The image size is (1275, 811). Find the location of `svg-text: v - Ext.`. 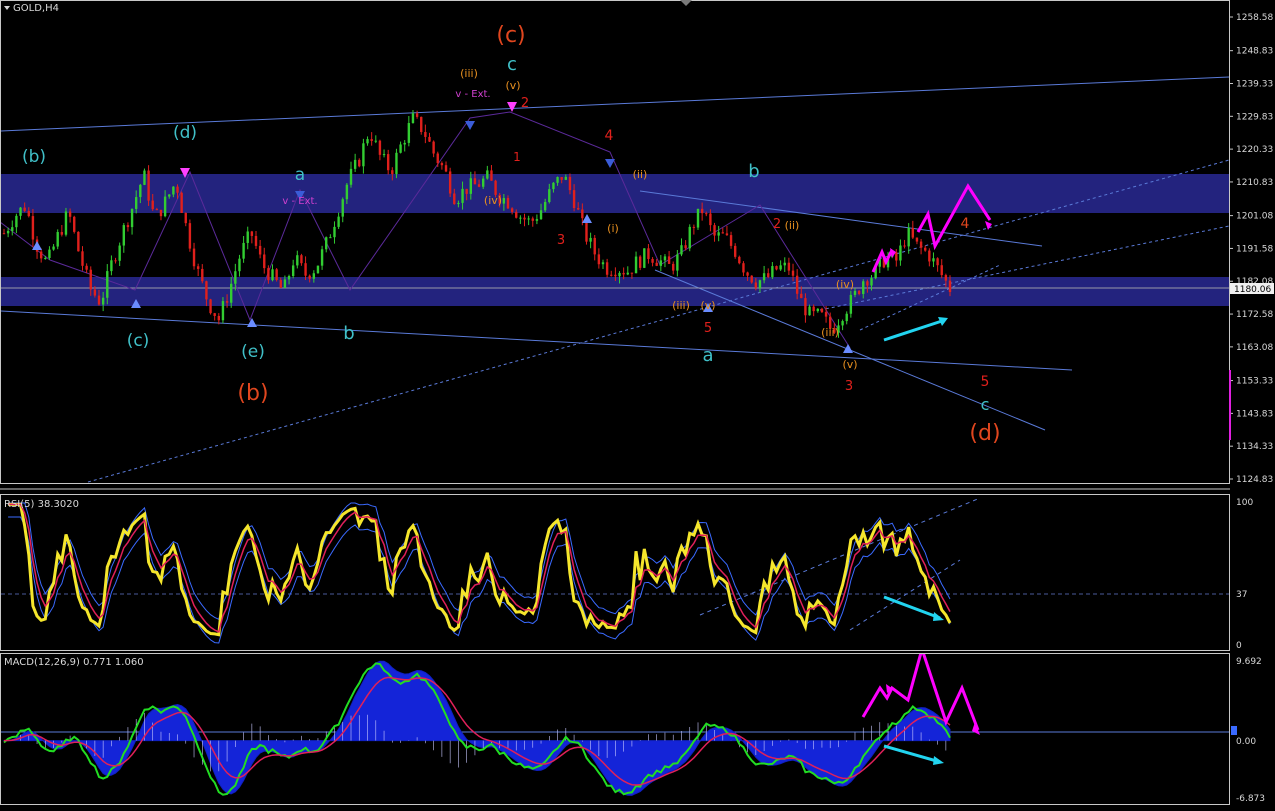

svg-text: v - Ext. is located at coordinates (299, 201).